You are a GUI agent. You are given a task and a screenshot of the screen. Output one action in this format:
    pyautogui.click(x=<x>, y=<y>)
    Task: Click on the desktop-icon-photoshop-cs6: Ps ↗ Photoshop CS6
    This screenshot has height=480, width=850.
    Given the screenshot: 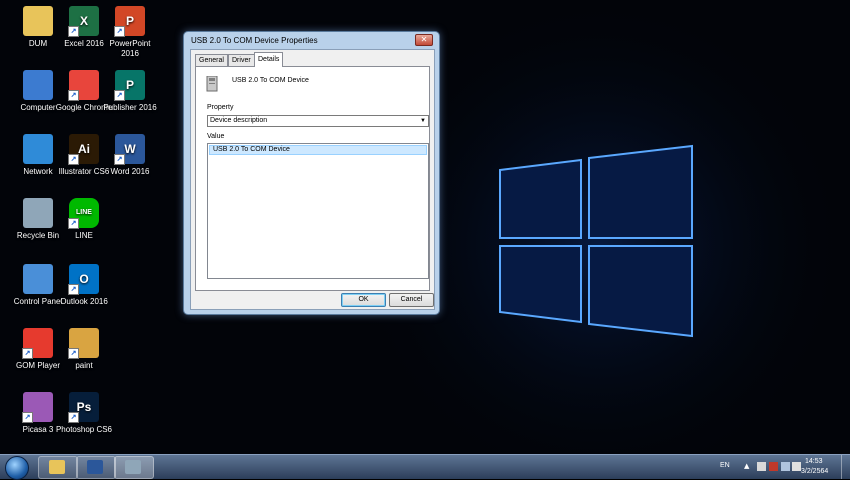 What is the action you would take?
    pyautogui.click(x=84, y=413)
    